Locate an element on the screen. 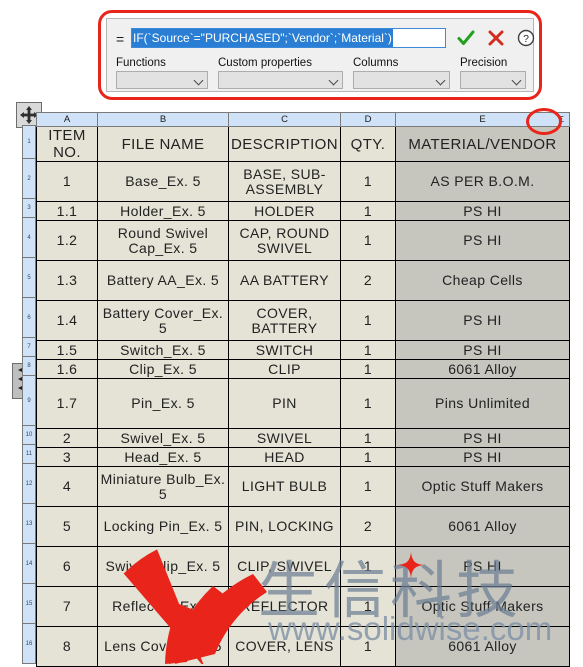 The height and width of the screenshot is (667, 583). cell-item-no: 5 is located at coordinates (67, 526).